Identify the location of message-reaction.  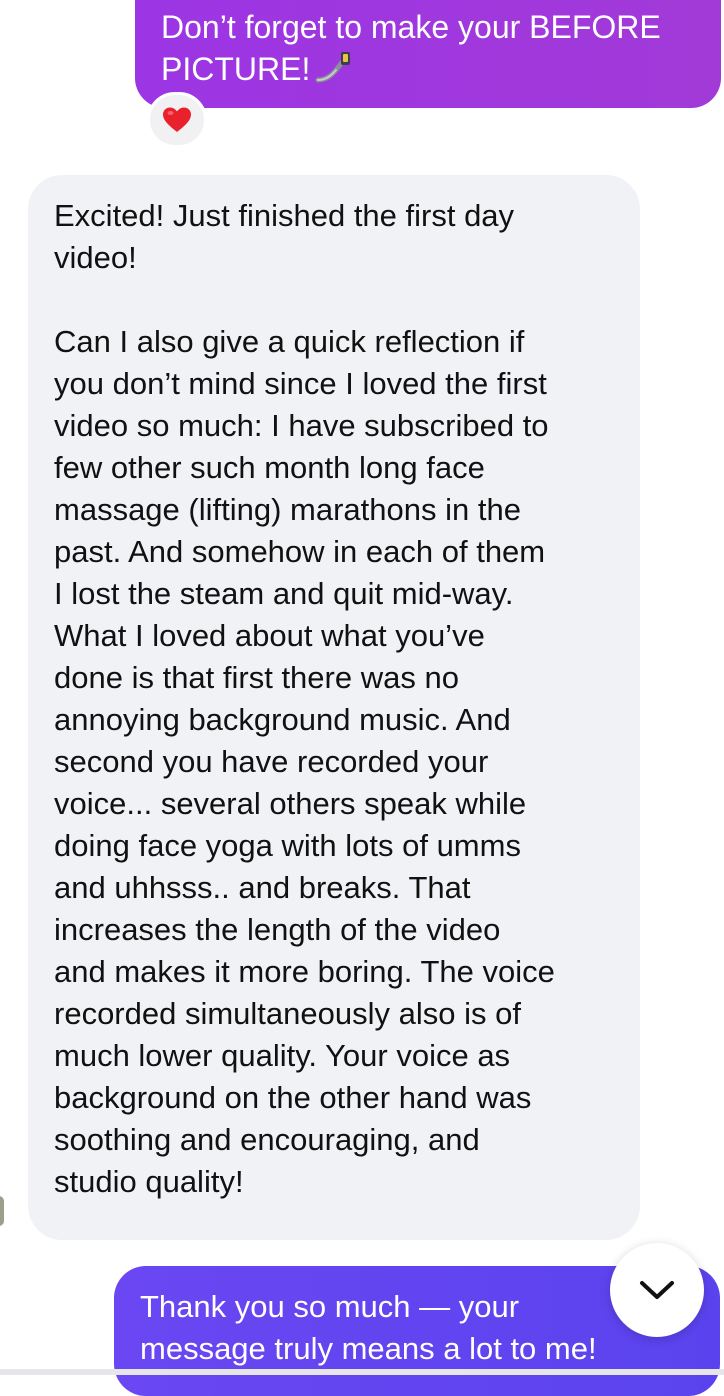
(177, 120).